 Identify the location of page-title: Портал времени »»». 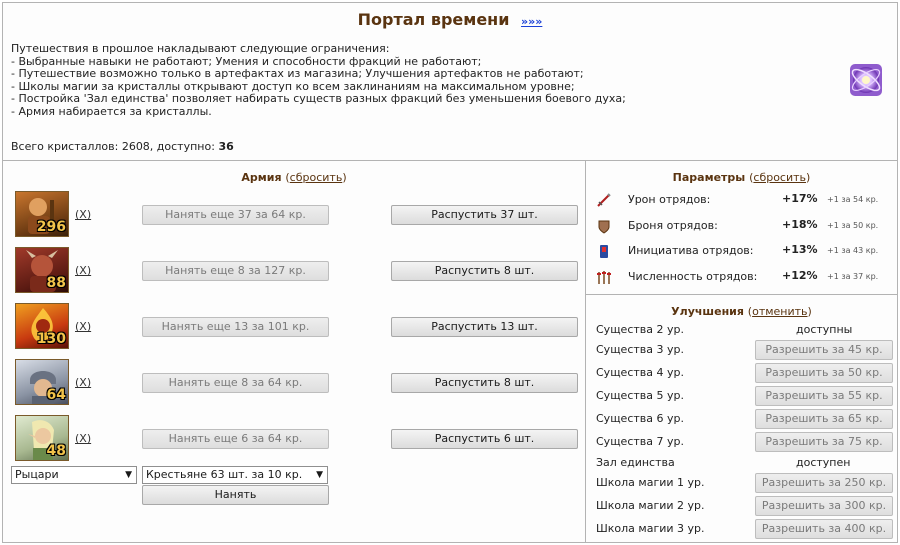
(450, 19).